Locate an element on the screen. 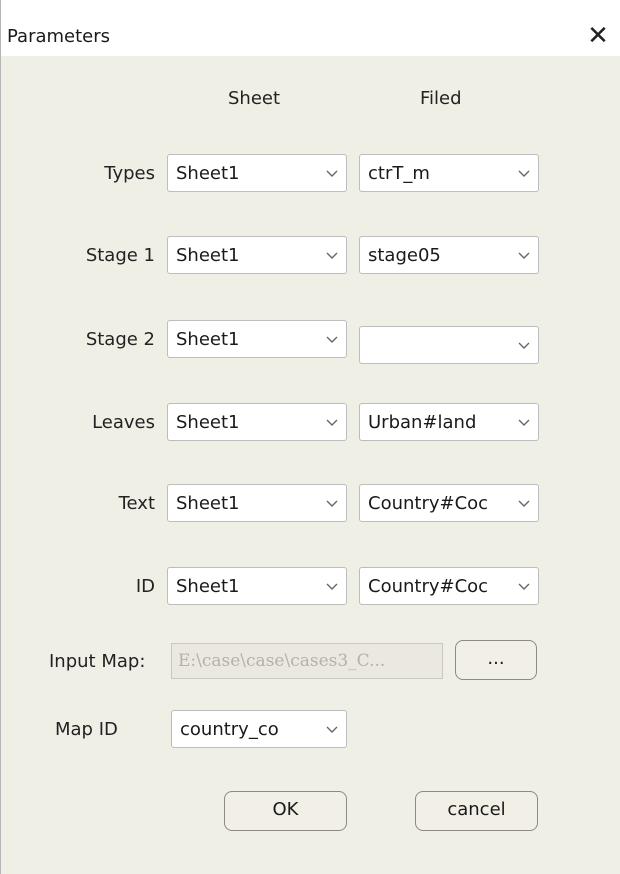 The height and width of the screenshot is (874, 620). row-label: Types is located at coordinates (129, 173).